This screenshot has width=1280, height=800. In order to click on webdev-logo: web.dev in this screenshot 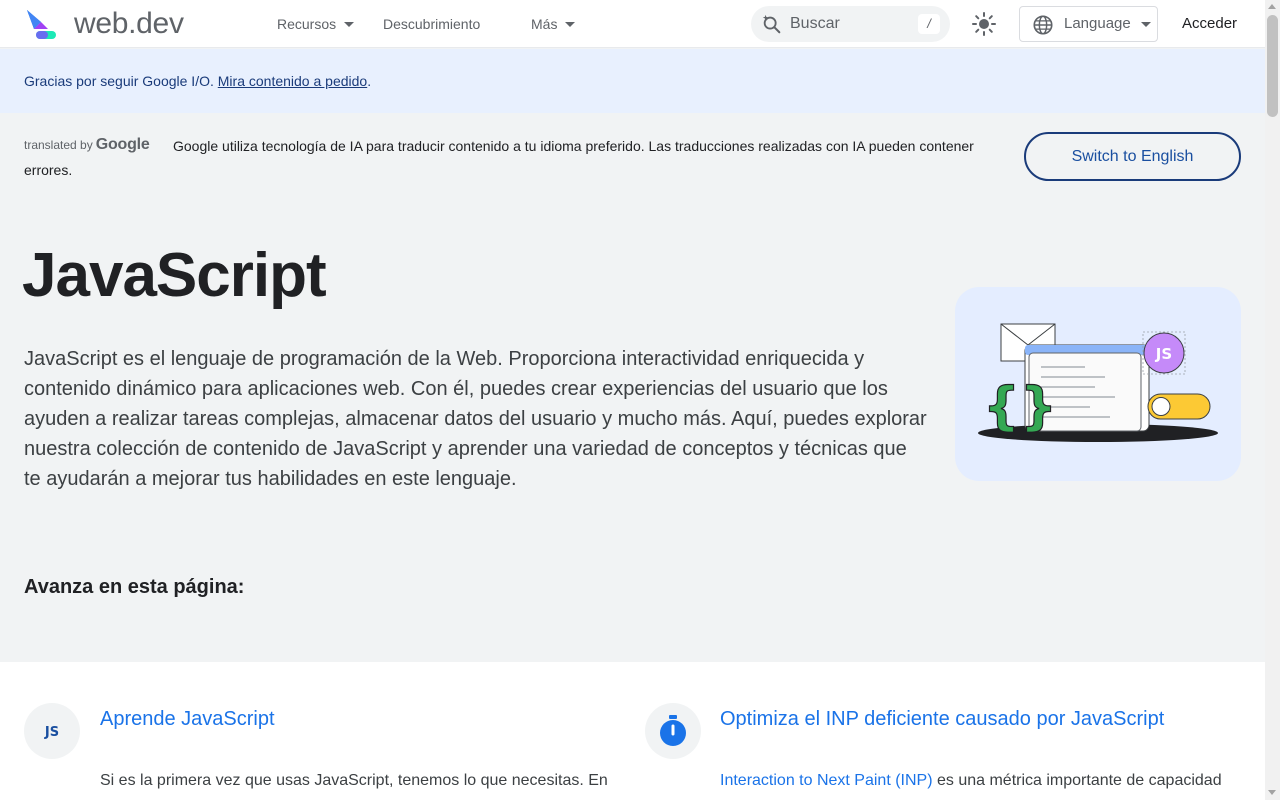, I will do `click(104, 24)`.